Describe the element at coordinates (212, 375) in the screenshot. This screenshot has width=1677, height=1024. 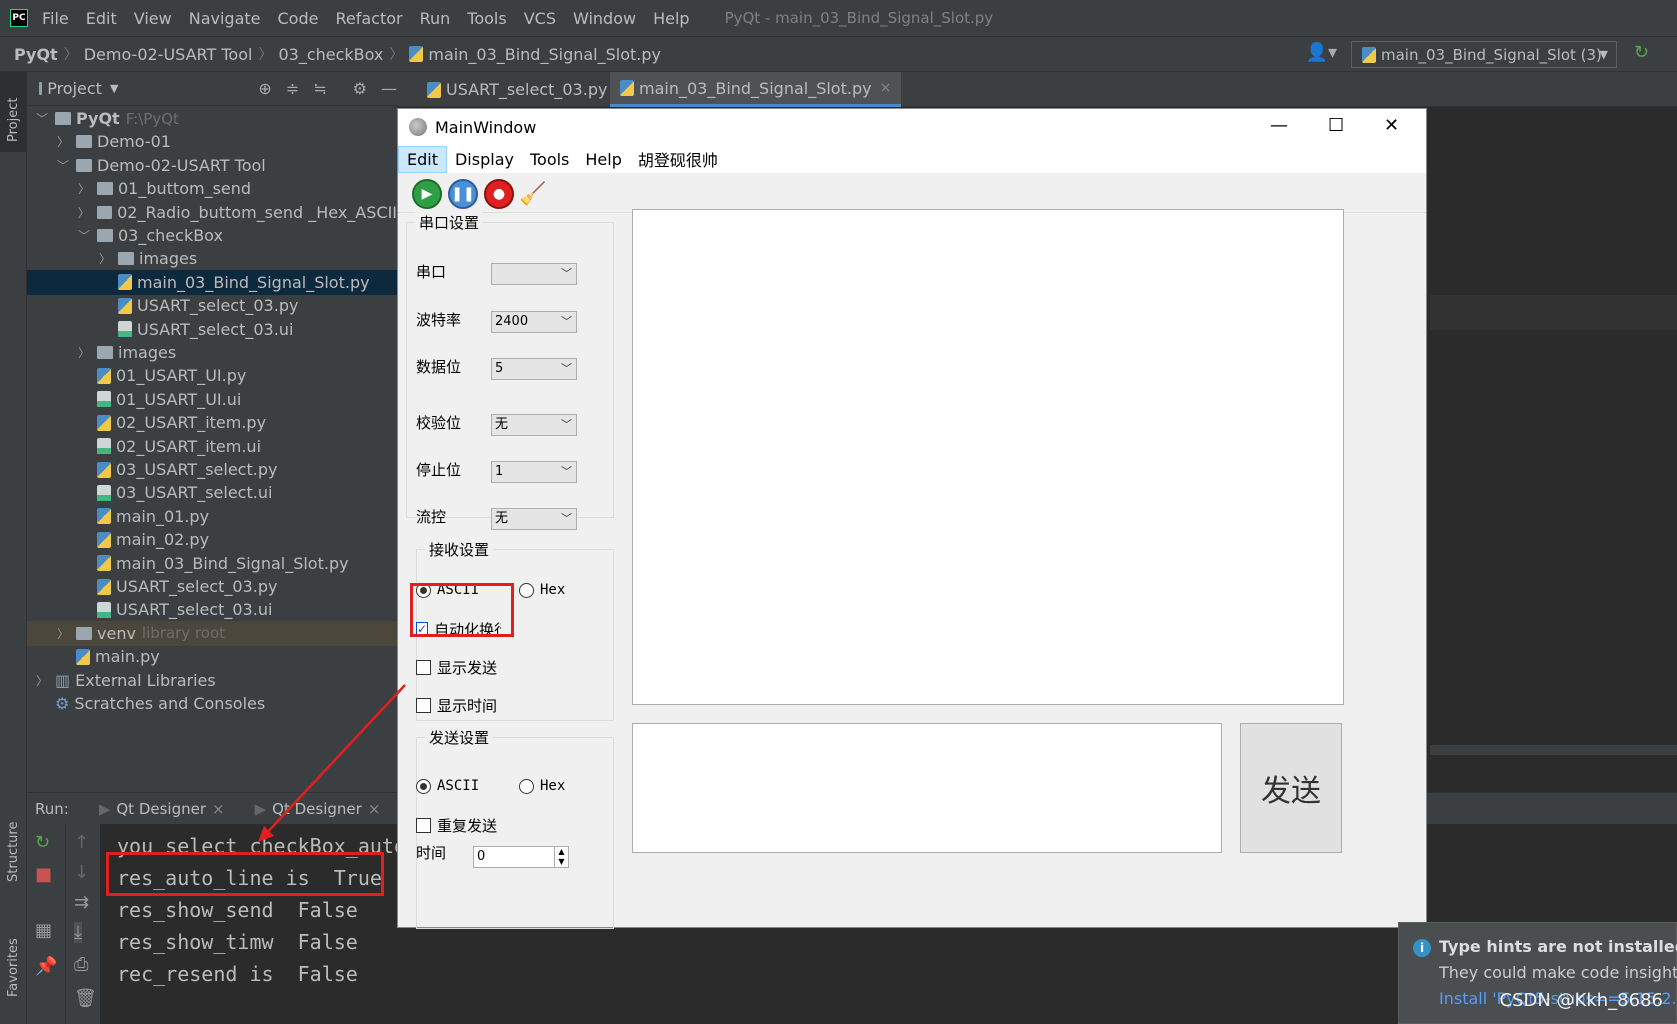
I see `tree-item: 01_USART_UI.py` at that location.